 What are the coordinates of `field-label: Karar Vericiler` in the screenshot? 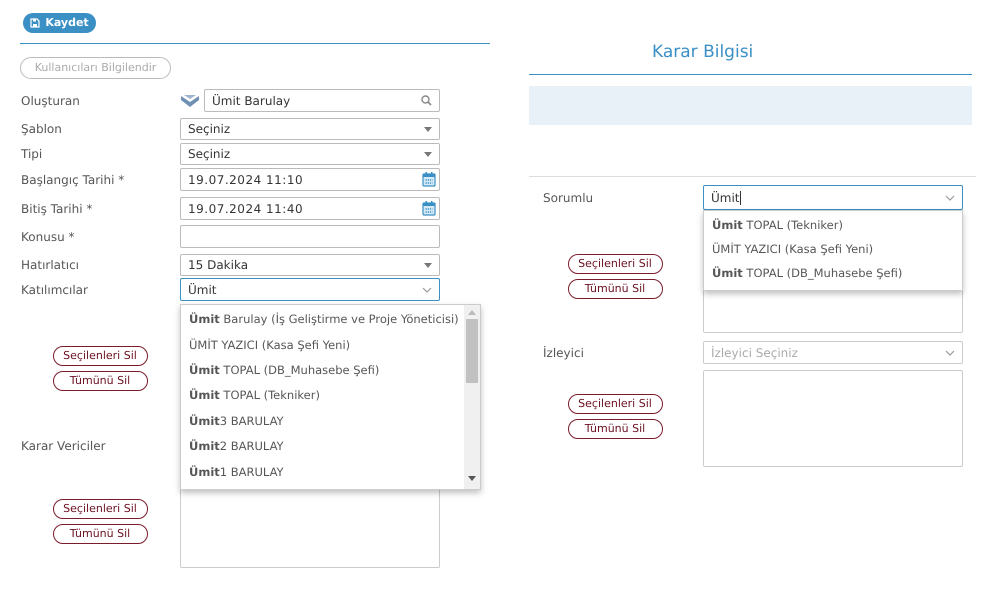 It's located at (63, 446).